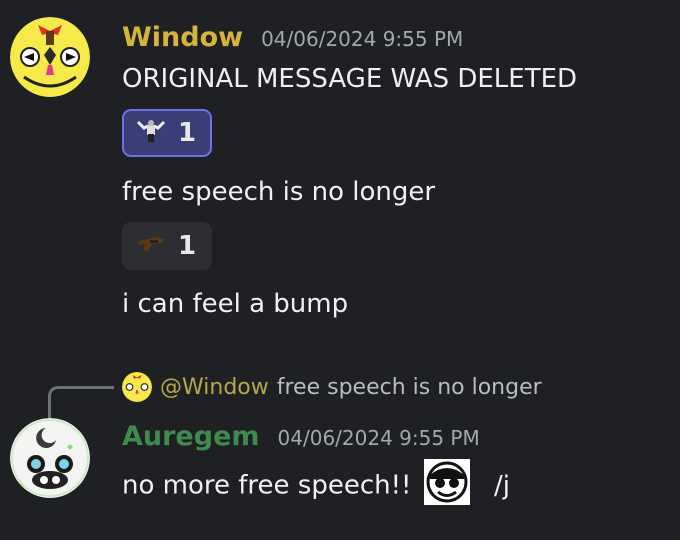  I want to click on flexing-figure-emoji-icon, so click(151, 133).